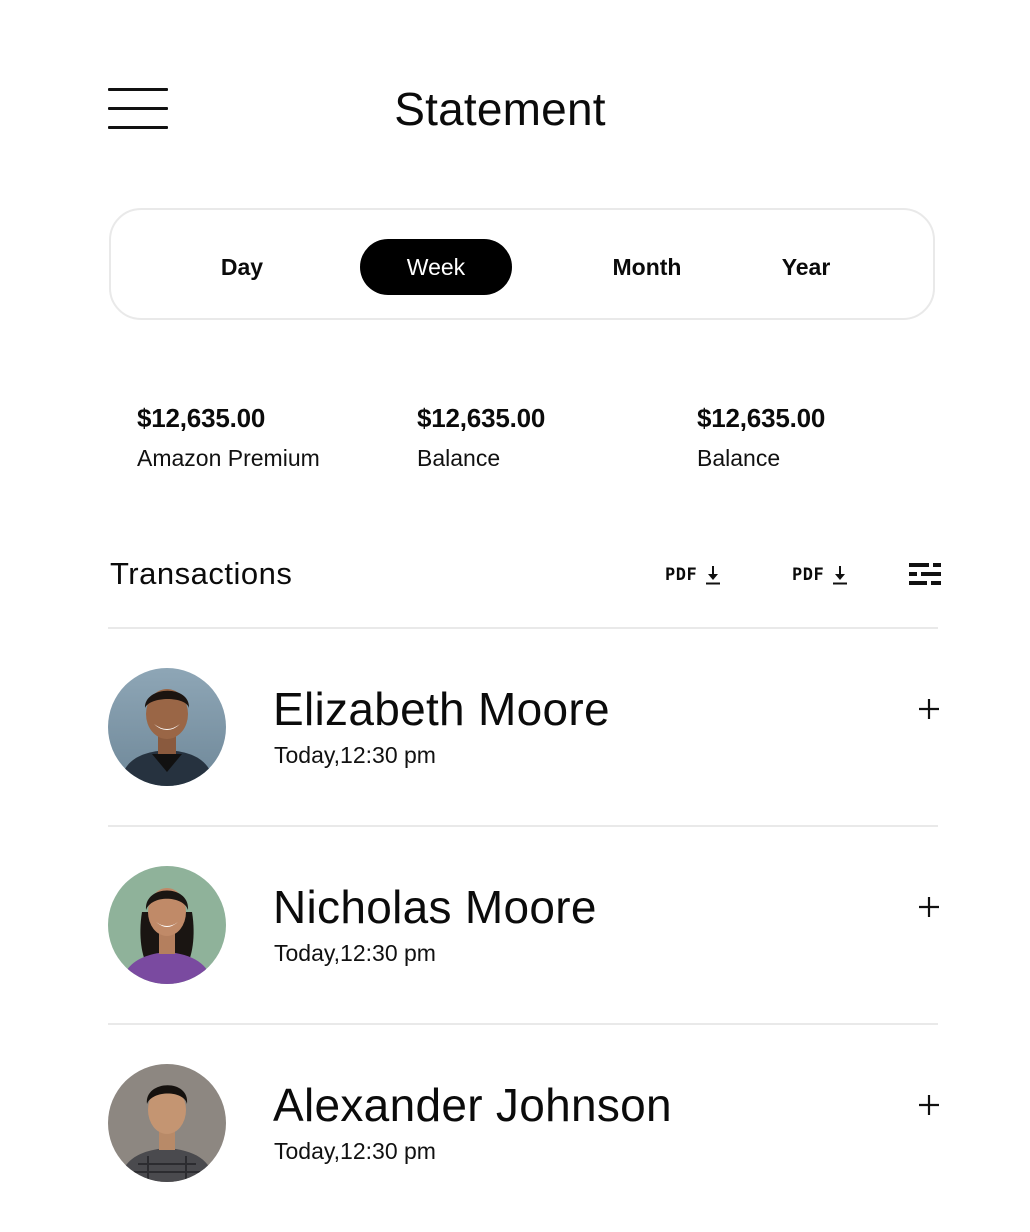 This screenshot has width=1030, height=1232. What do you see at coordinates (435, 907) in the screenshot?
I see `transaction-name: Nicholas Moore` at bounding box center [435, 907].